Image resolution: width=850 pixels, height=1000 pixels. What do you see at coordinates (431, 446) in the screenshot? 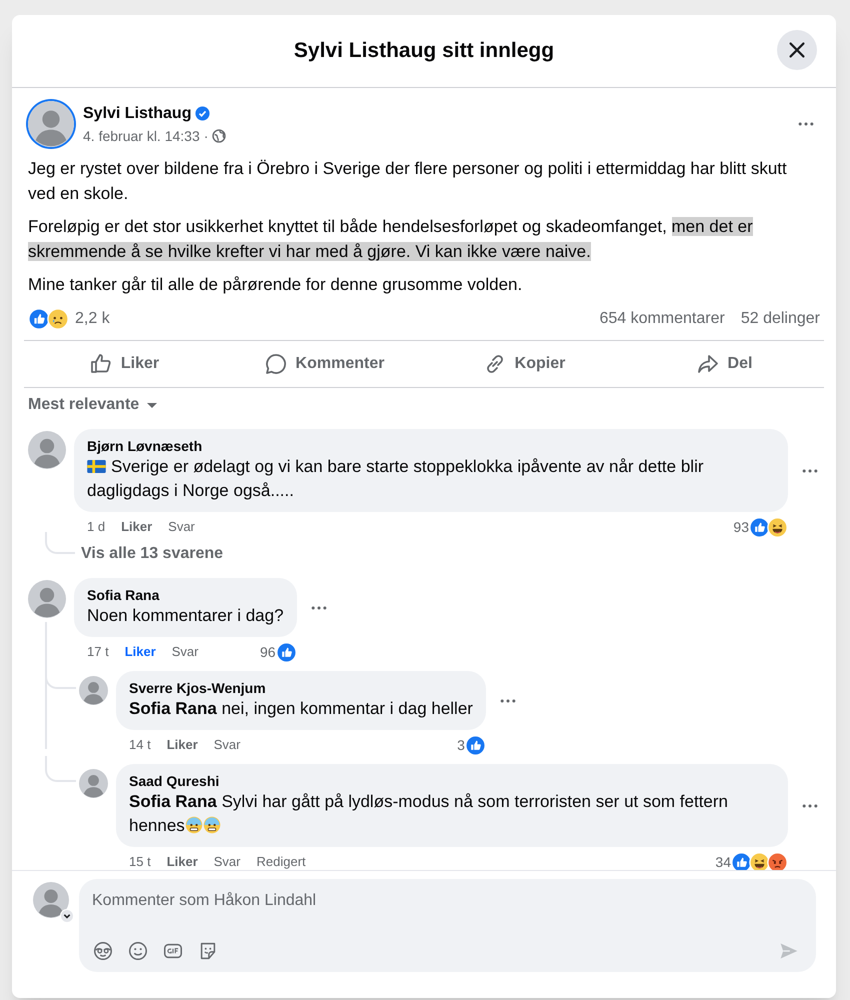
I see `commenter-name: Bjørn Løvnæseth` at bounding box center [431, 446].